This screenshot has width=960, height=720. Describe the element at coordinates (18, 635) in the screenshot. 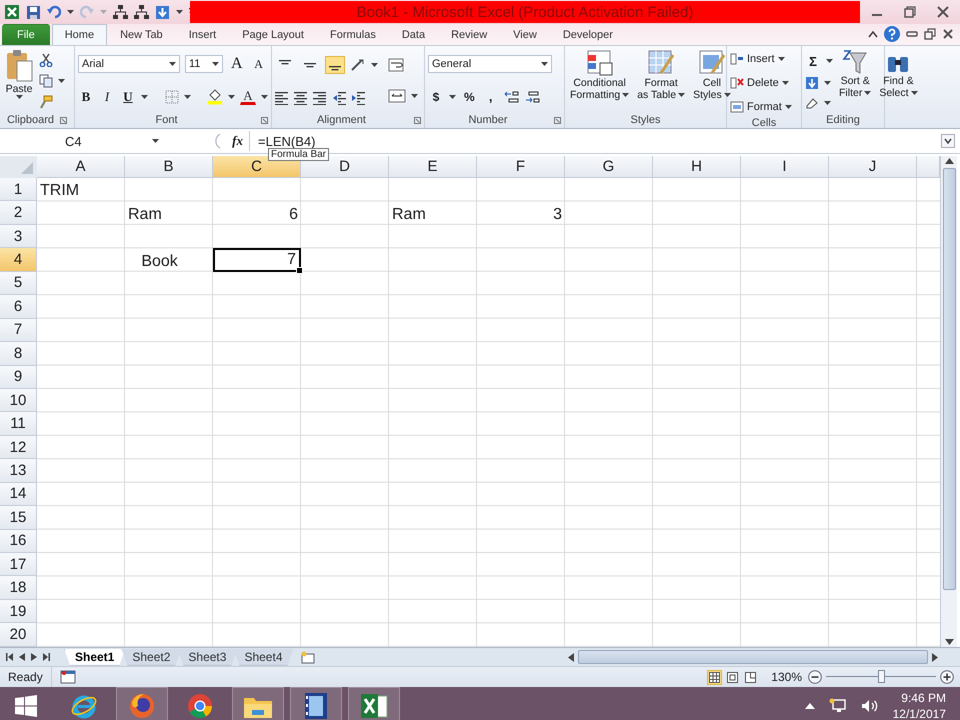

I see `row-header: 20` at that location.